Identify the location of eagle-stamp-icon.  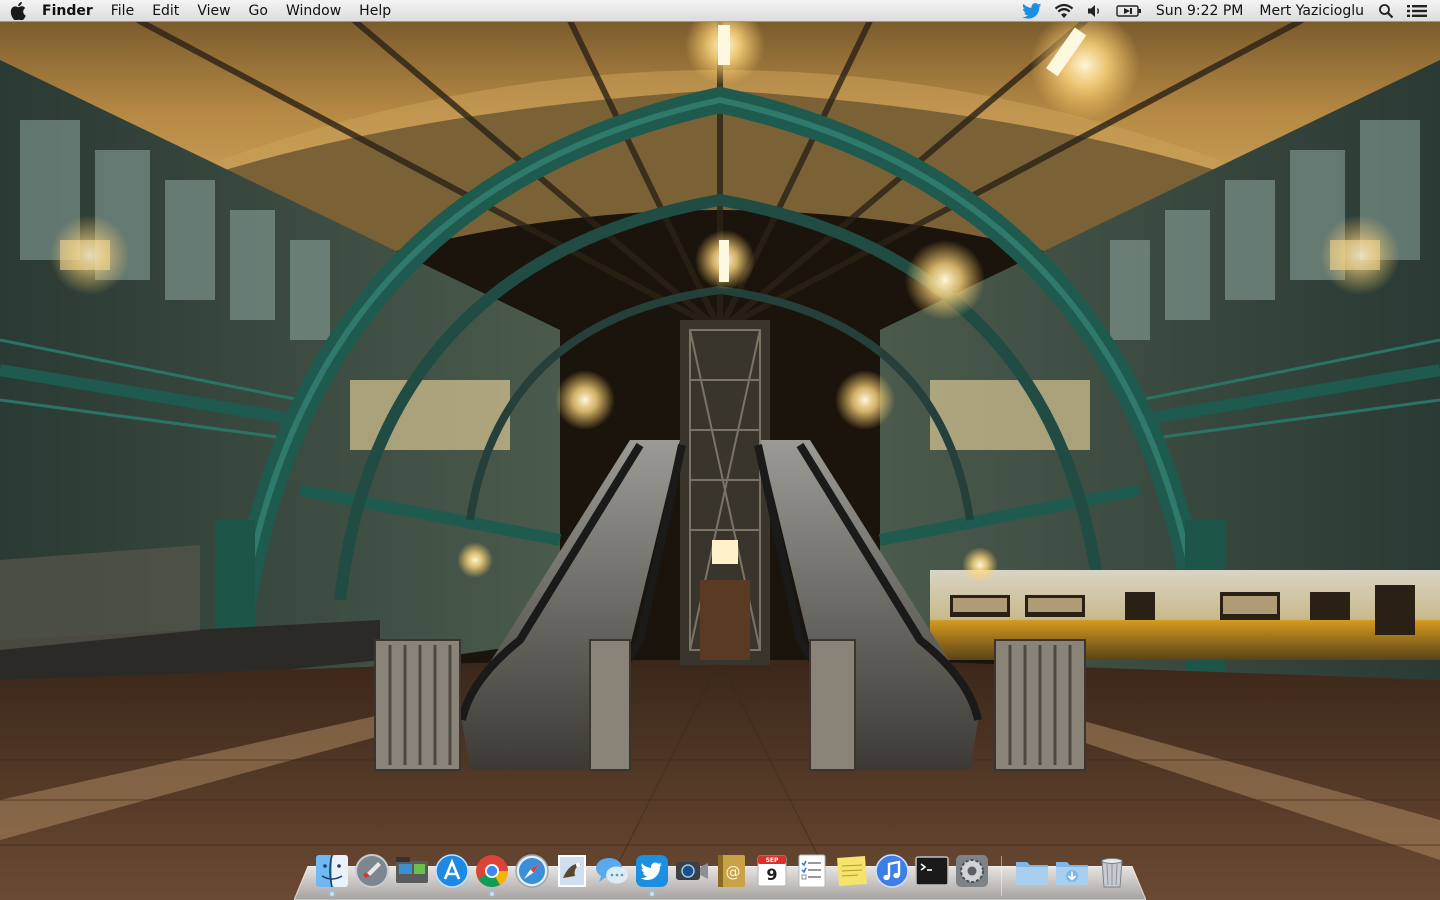
(572, 871).